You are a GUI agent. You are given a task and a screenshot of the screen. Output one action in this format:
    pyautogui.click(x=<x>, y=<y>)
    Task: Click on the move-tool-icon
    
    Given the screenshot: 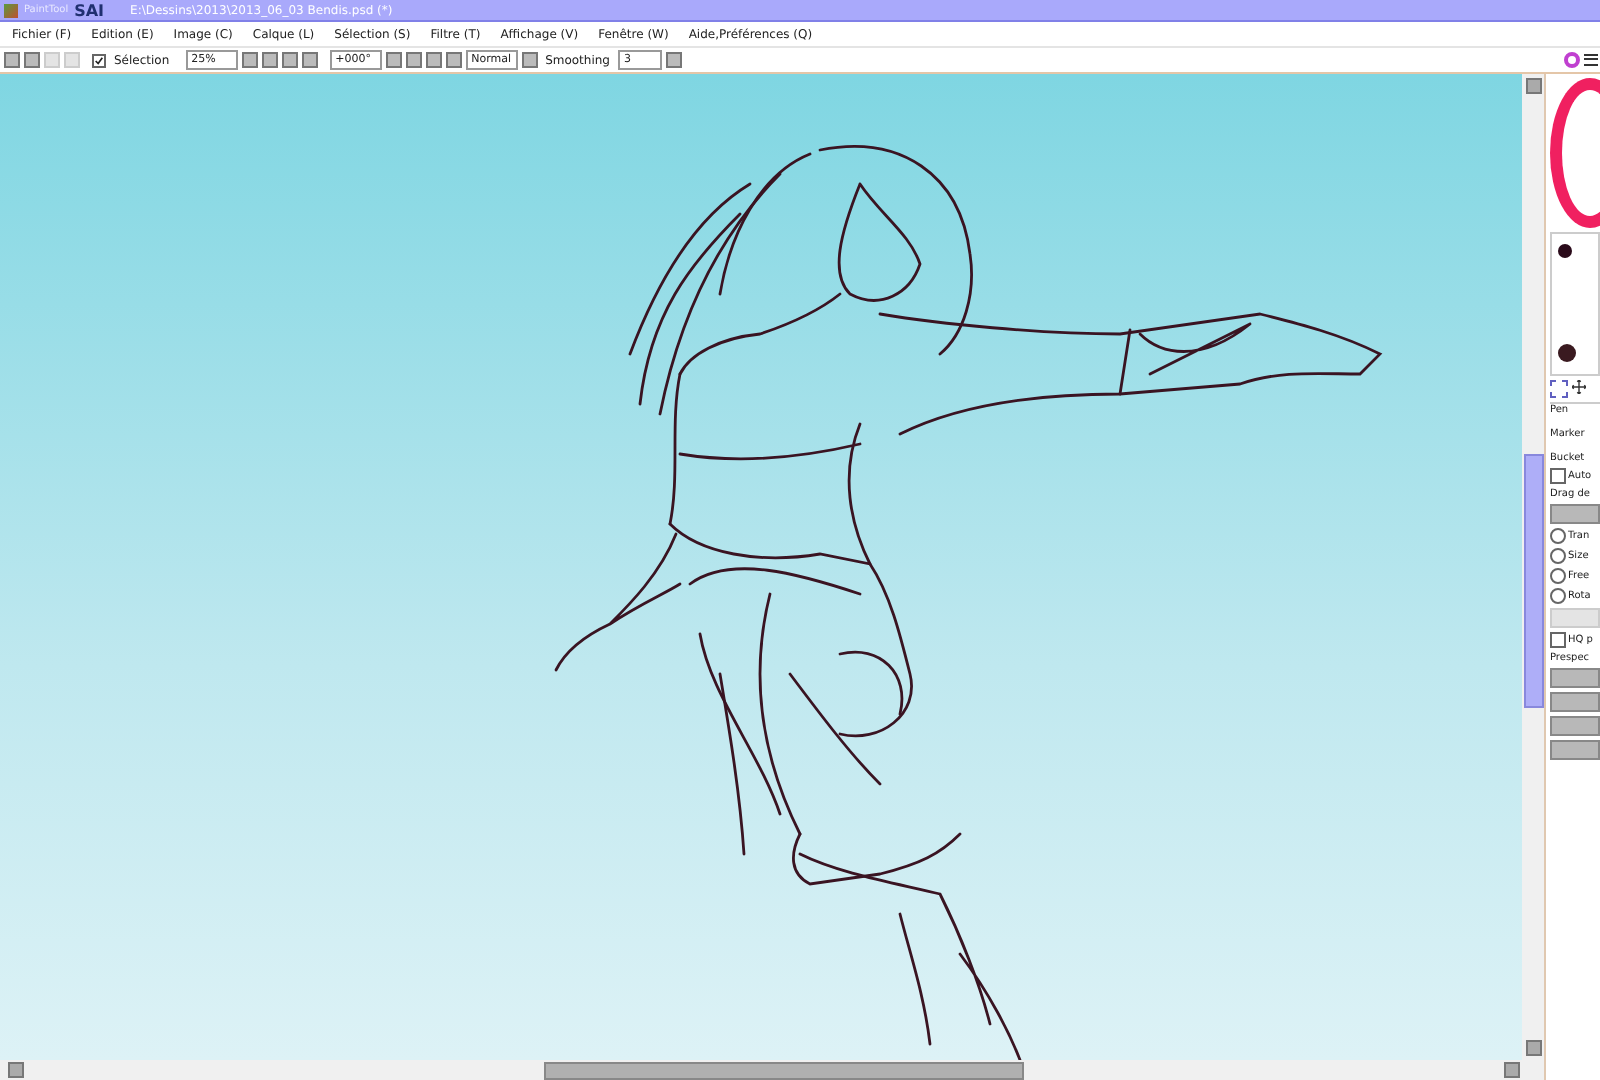 What is the action you would take?
    pyautogui.click(x=1579, y=387)
    